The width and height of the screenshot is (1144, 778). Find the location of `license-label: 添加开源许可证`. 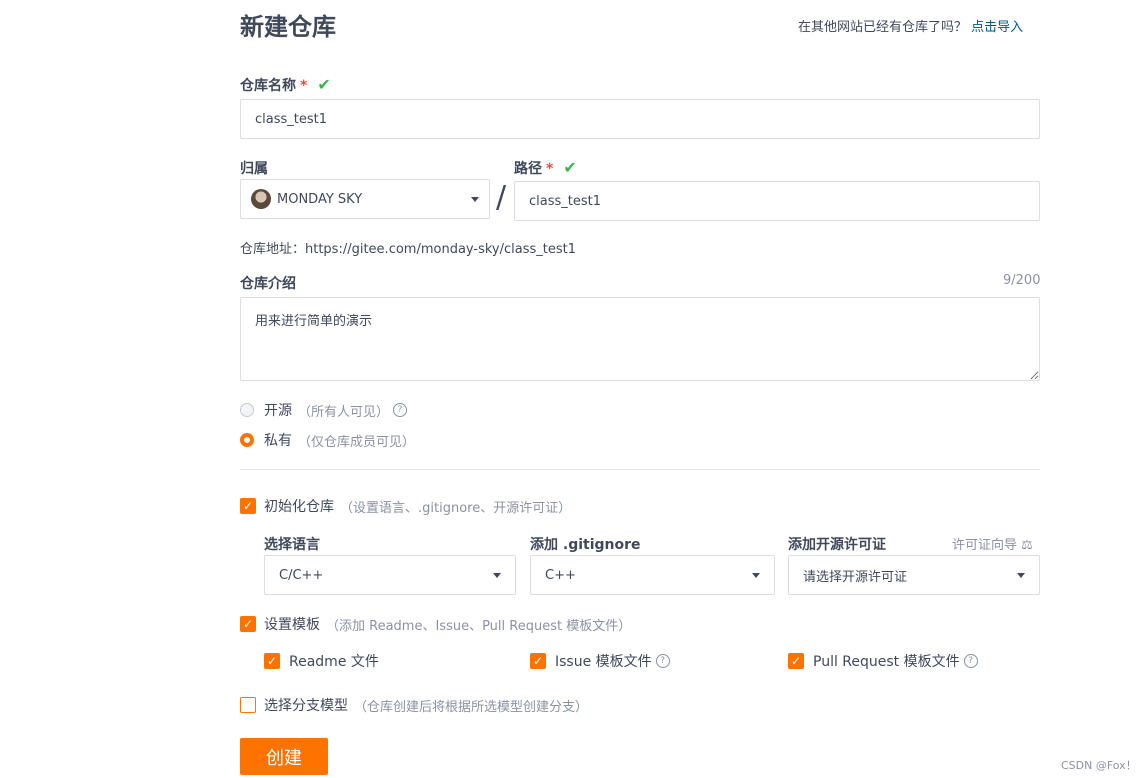

license-label: 添加开源许可证 is located at coordinates (837, 545).